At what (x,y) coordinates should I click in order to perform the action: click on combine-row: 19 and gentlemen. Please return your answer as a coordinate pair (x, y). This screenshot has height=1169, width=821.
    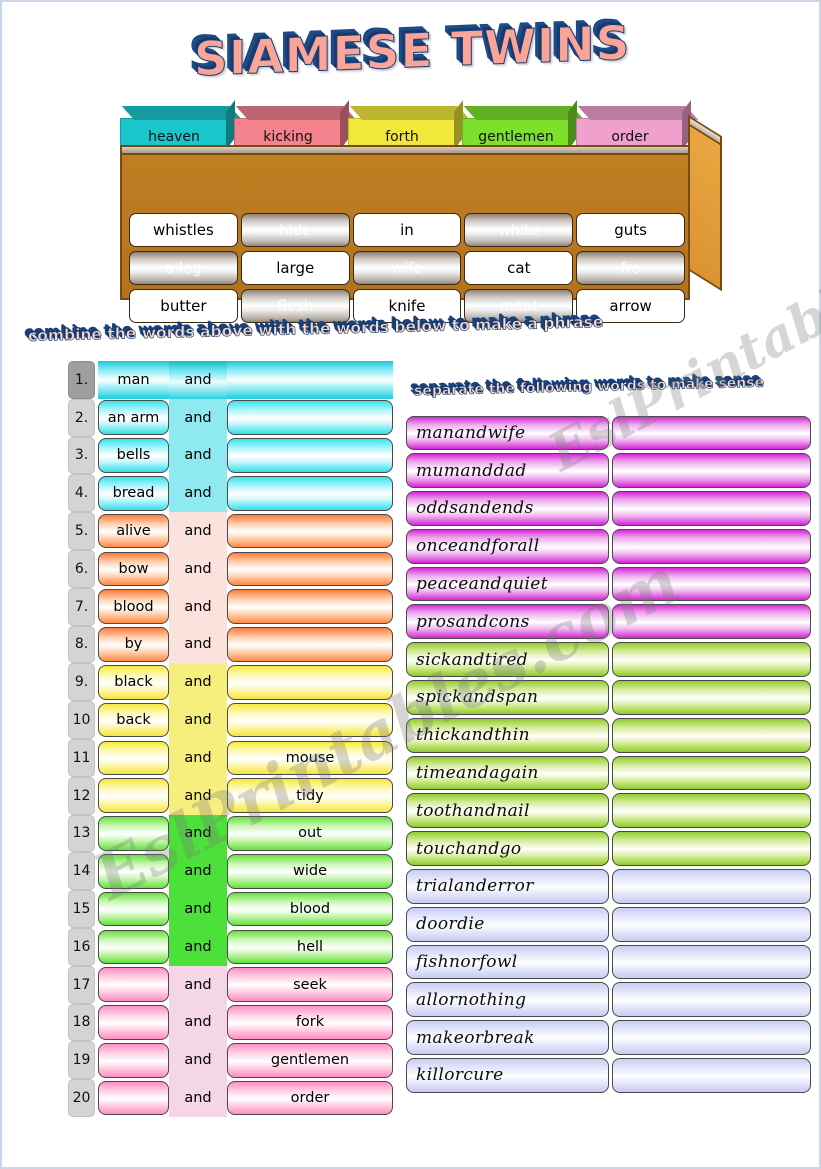
    Looking at the image, I should click on (230, 1060).